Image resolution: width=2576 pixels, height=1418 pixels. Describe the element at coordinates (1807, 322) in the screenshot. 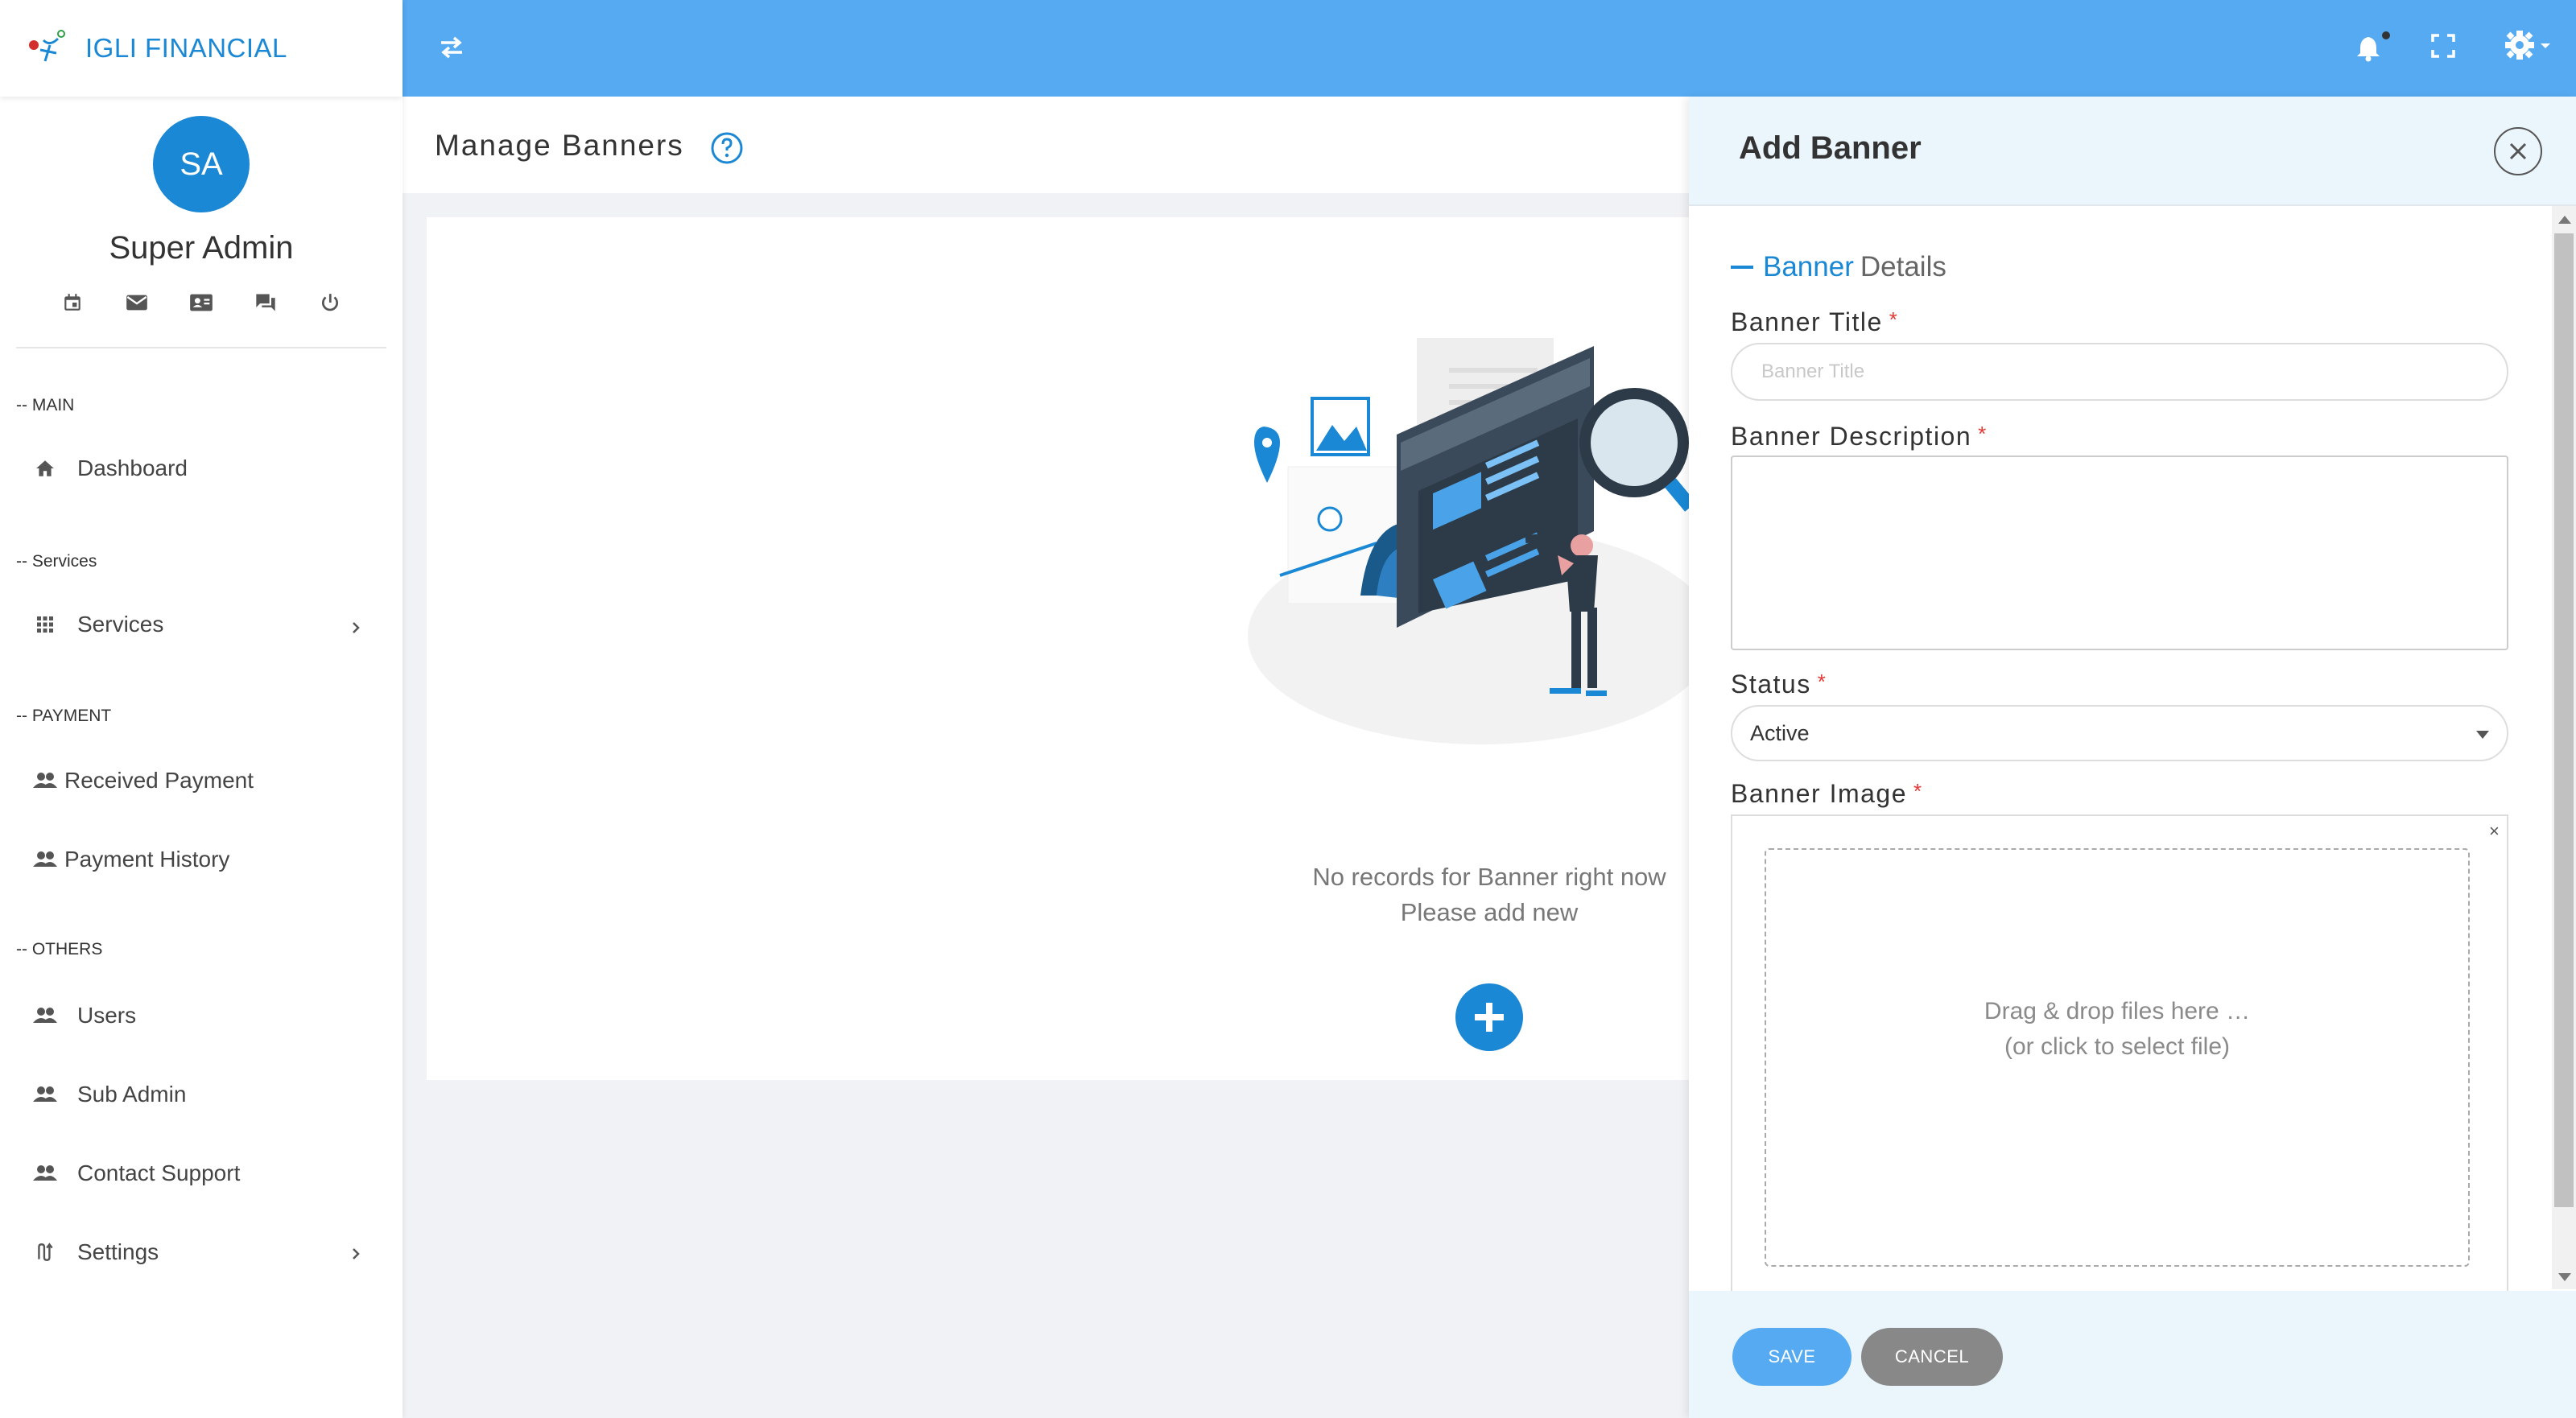

I see `banner-title-label-text: Banner Title` at that location.